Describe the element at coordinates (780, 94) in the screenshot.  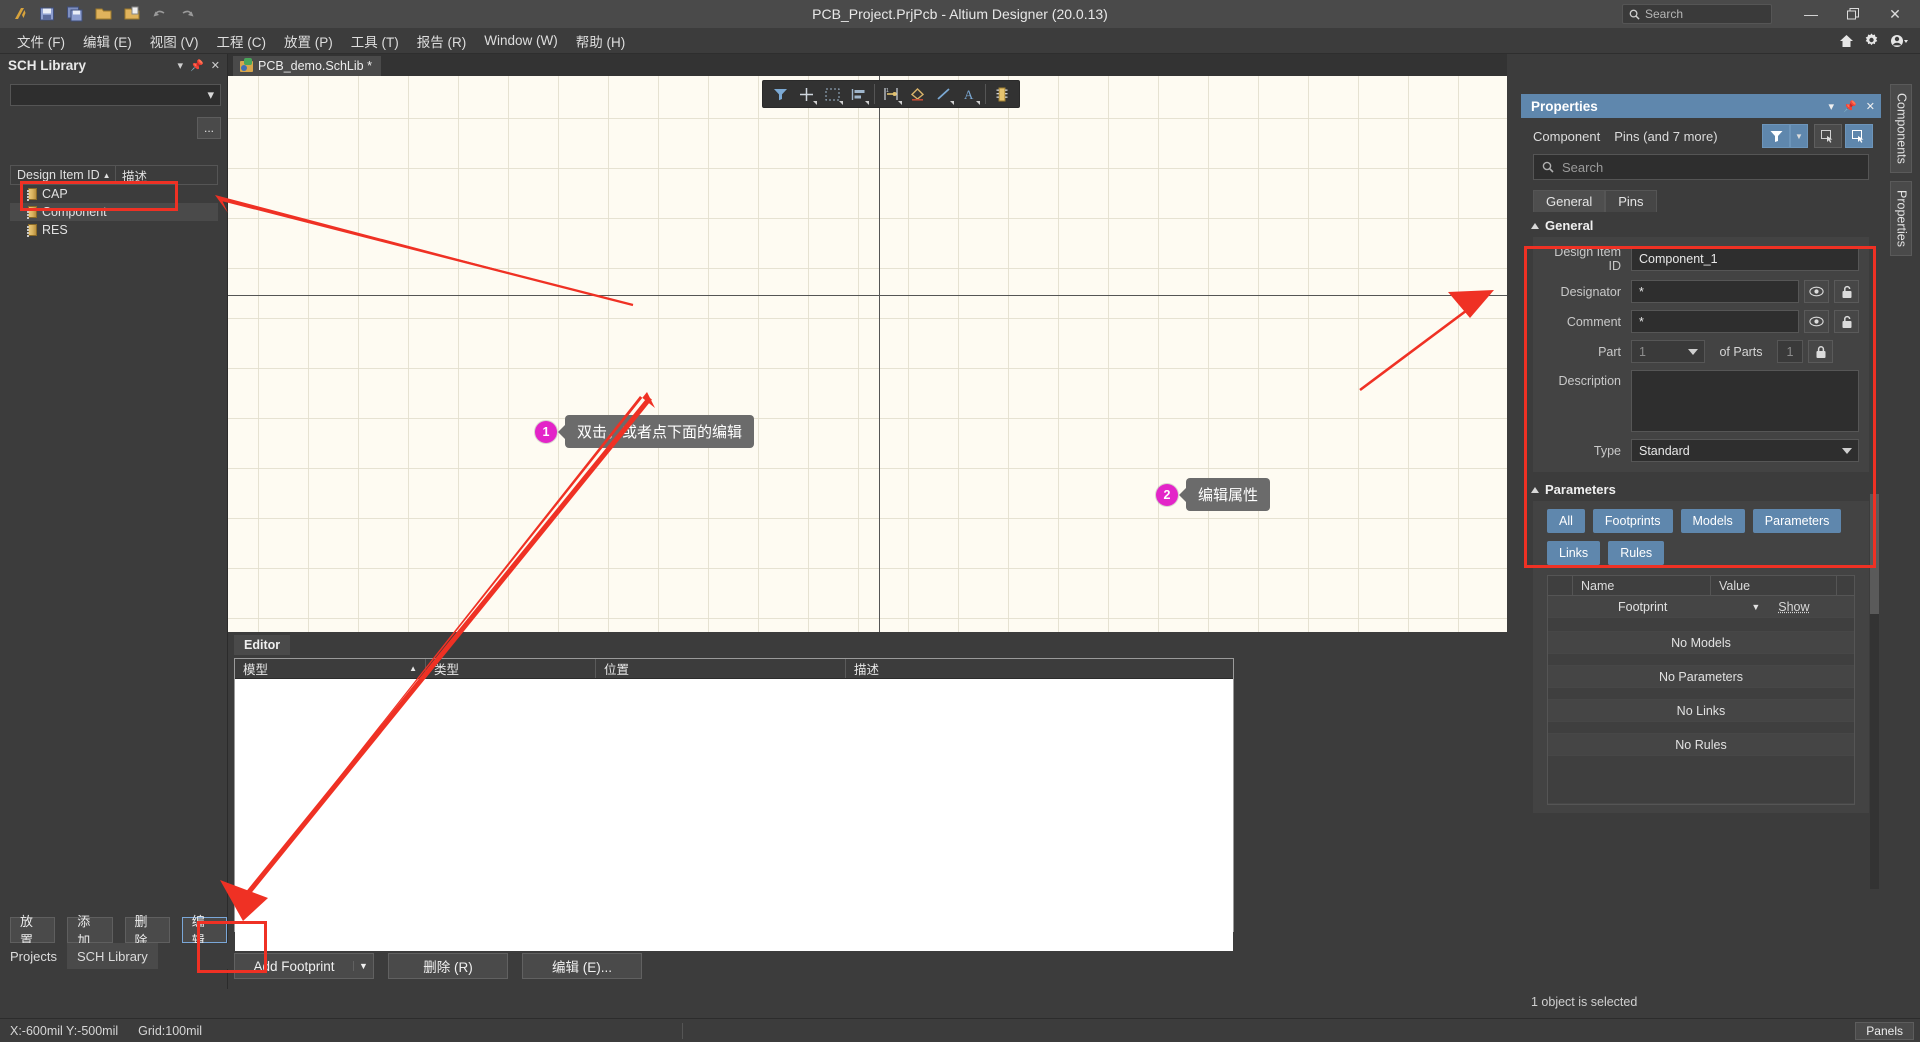
I see `filter-icon` at that location.